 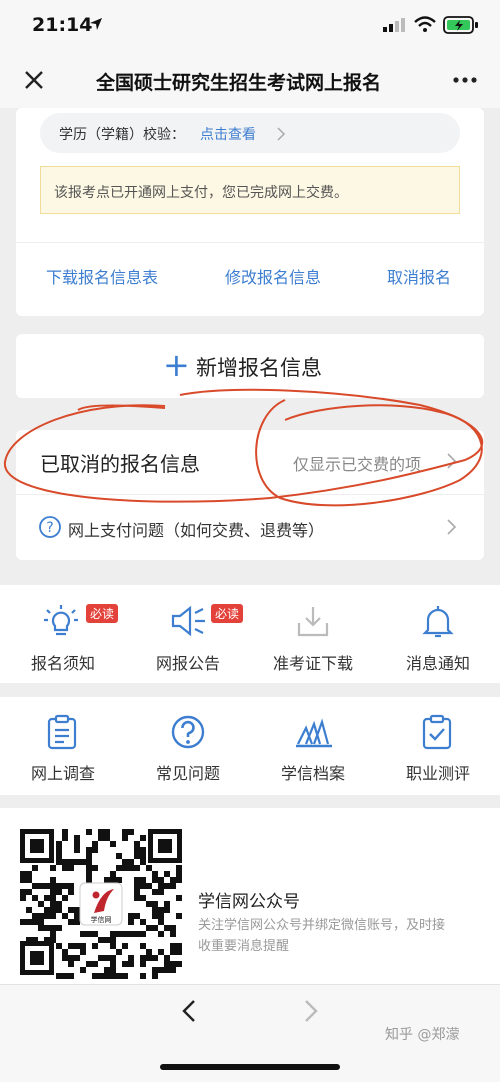 I want to click on qr-desc-line2: 收重要消息提醒, so click(x=244, y=946).